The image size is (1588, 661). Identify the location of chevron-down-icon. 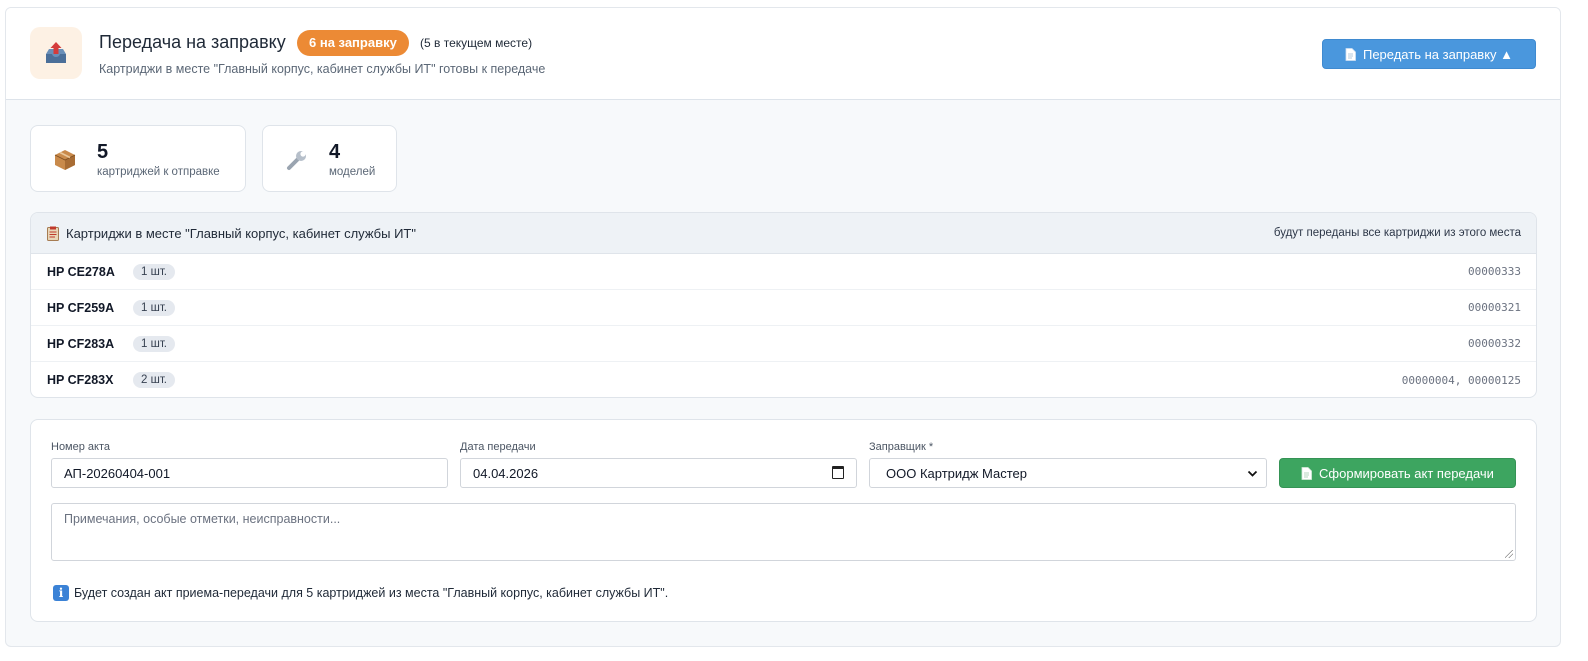
(1252, 473).